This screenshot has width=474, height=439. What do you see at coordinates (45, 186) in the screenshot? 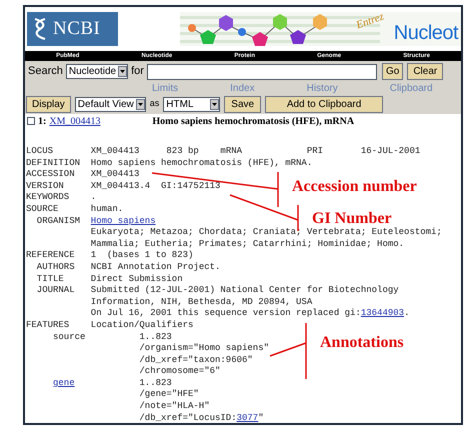
I see `field-label: VERSION` at bounding box center [45, 186].